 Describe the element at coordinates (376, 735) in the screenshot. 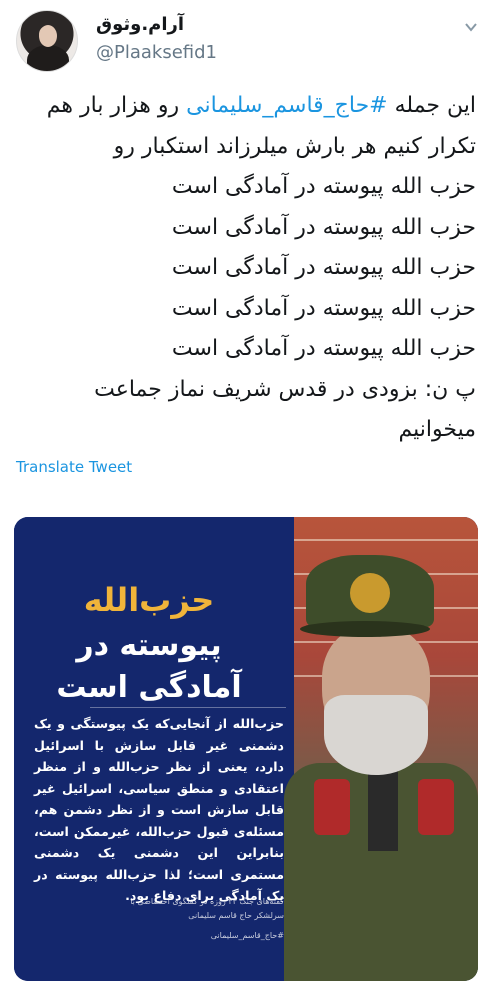

I see `beard` at that location.